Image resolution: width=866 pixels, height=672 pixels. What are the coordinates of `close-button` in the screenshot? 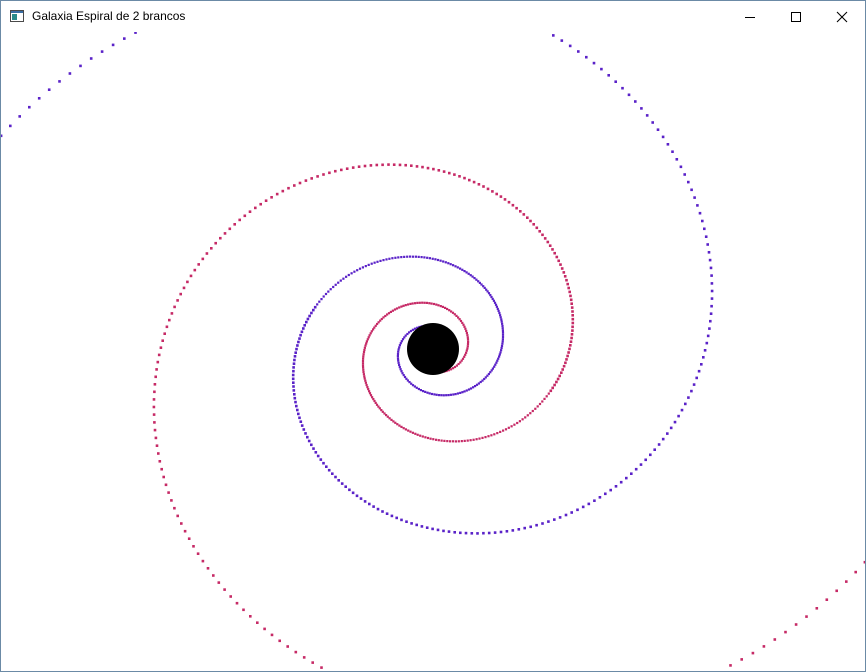 It's located at (842, 16).